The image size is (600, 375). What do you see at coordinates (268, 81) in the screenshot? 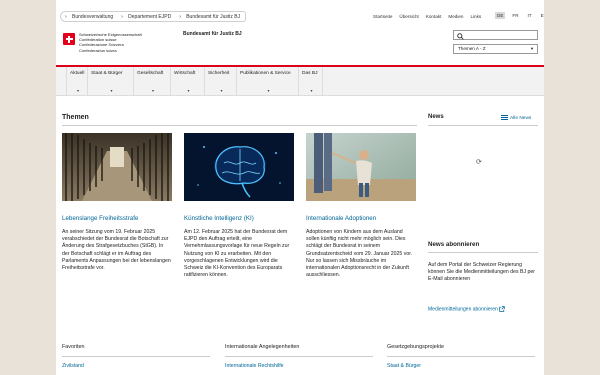
I see `nav-item-publikationen-service: Publikationen & Service ▾` at bounding box center [268, 81].